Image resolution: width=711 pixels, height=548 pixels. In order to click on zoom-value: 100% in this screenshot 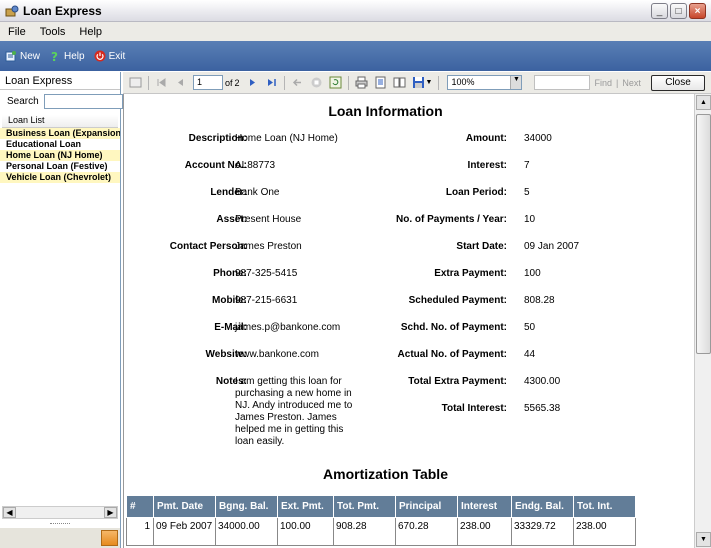, I will do `click(463, 82)`.